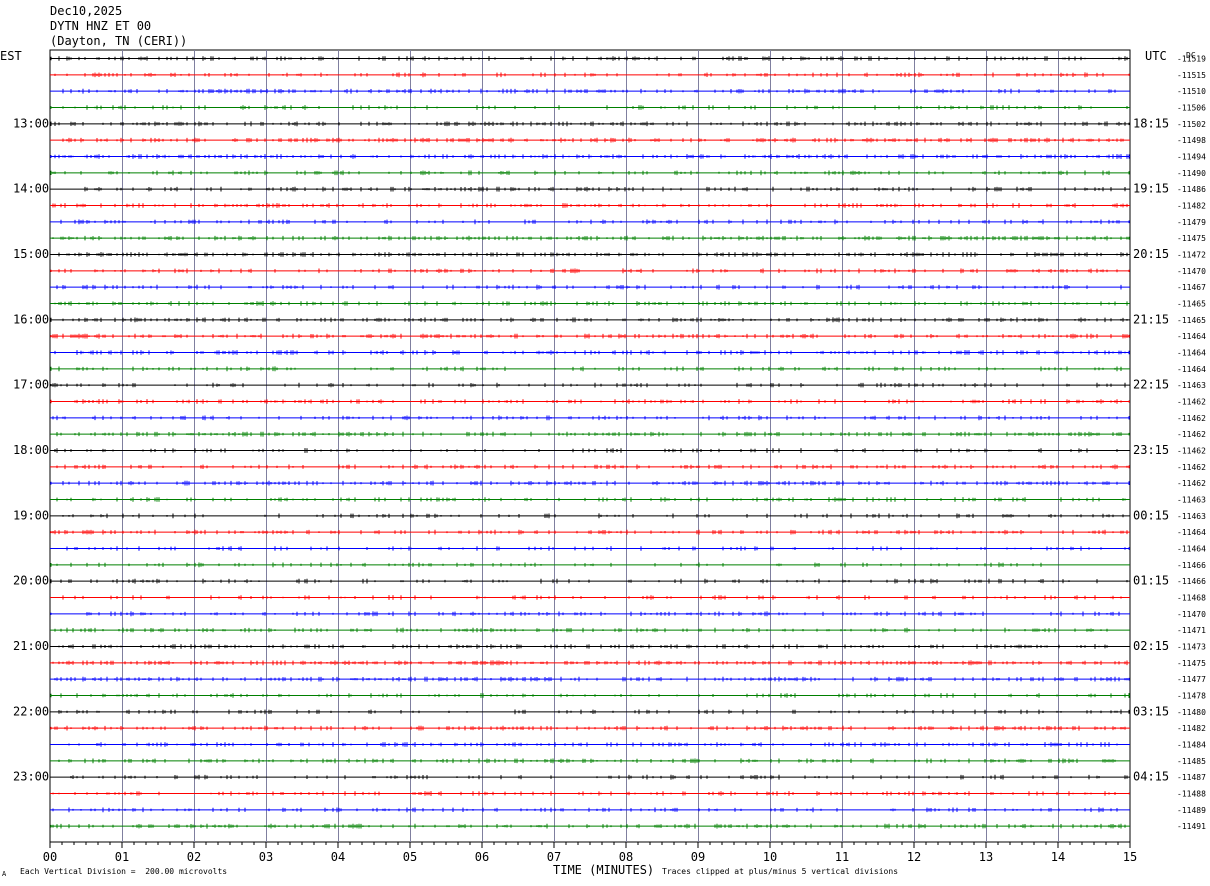  I want to click on right-hour-label: 18:15, so click(1151, 123).